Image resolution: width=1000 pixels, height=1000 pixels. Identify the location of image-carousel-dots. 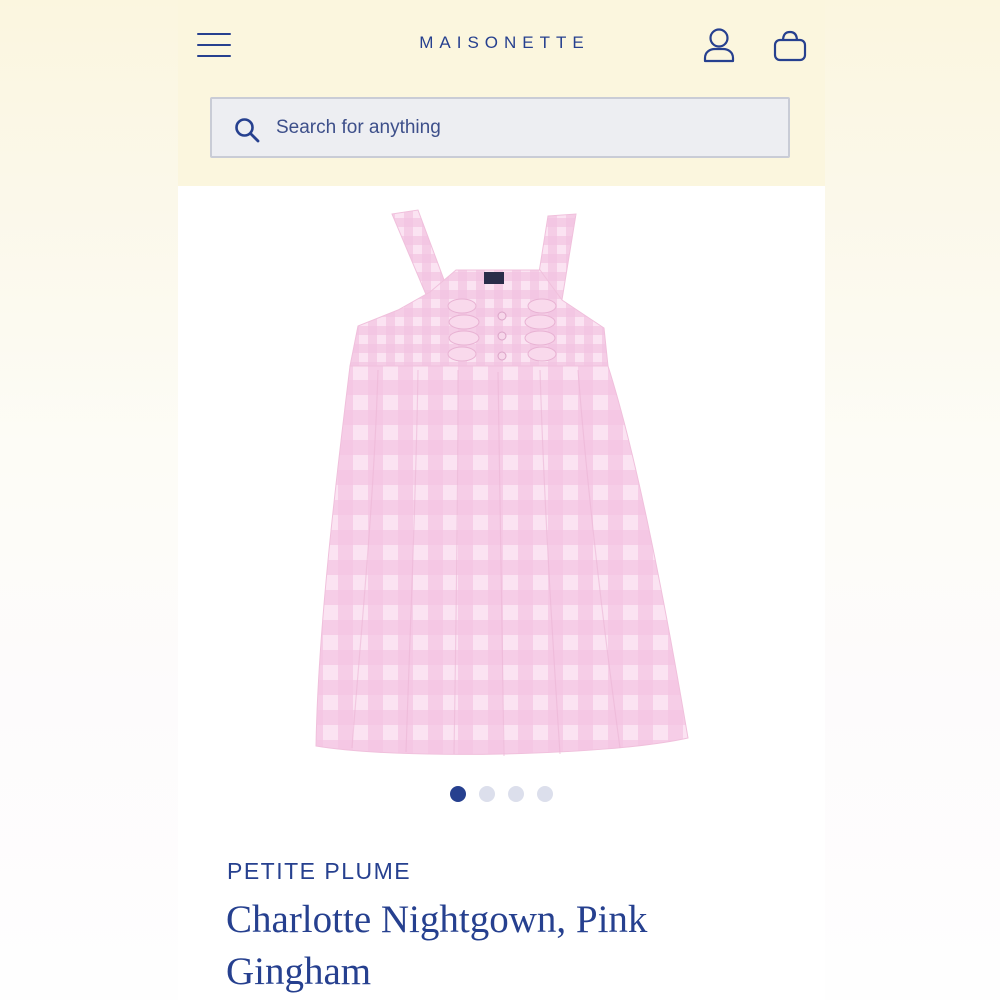
(501, 794).